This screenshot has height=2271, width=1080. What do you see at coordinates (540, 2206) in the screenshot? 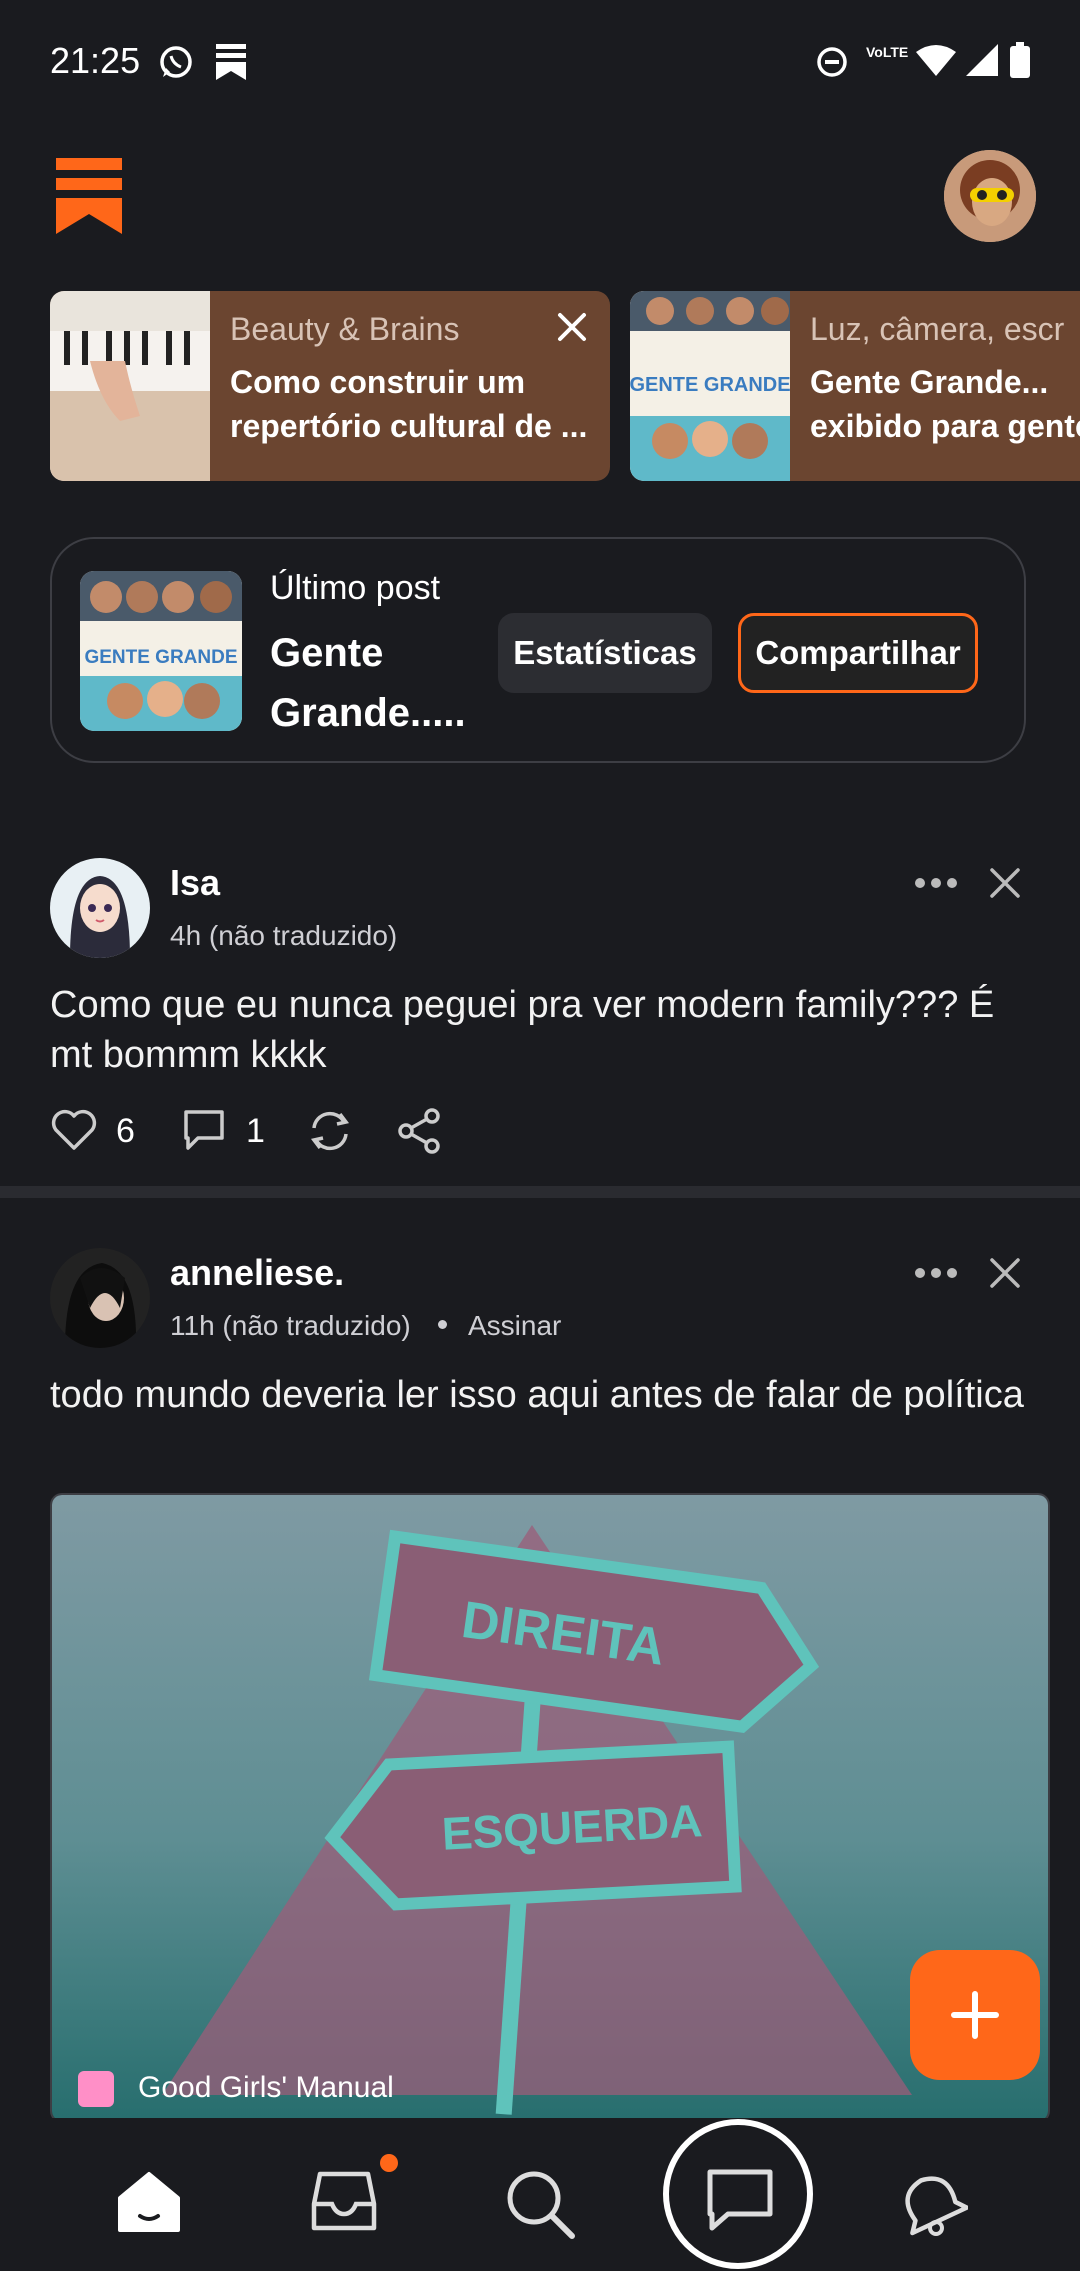
I see `search-icon` at bounding box center [540, 2206].